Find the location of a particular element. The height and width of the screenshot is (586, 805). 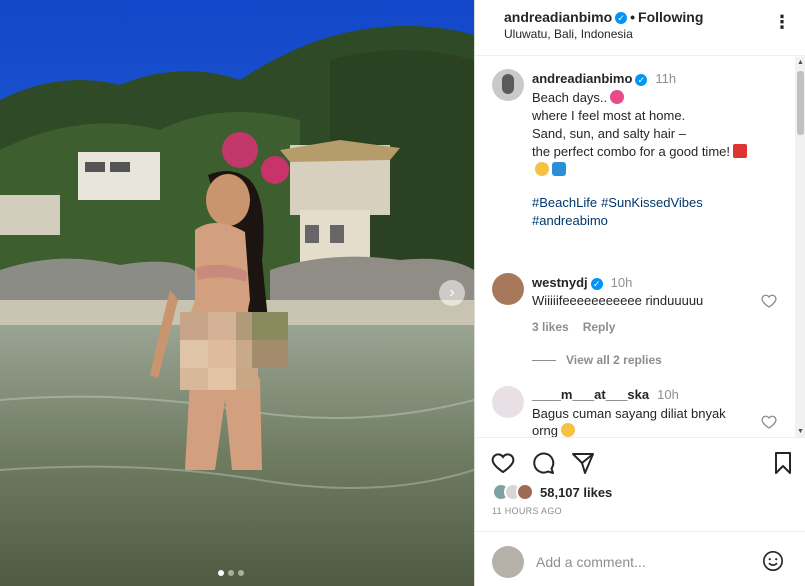

caption-header: andreadianbimo ✓ 11h is located at coordinates (604, 78).